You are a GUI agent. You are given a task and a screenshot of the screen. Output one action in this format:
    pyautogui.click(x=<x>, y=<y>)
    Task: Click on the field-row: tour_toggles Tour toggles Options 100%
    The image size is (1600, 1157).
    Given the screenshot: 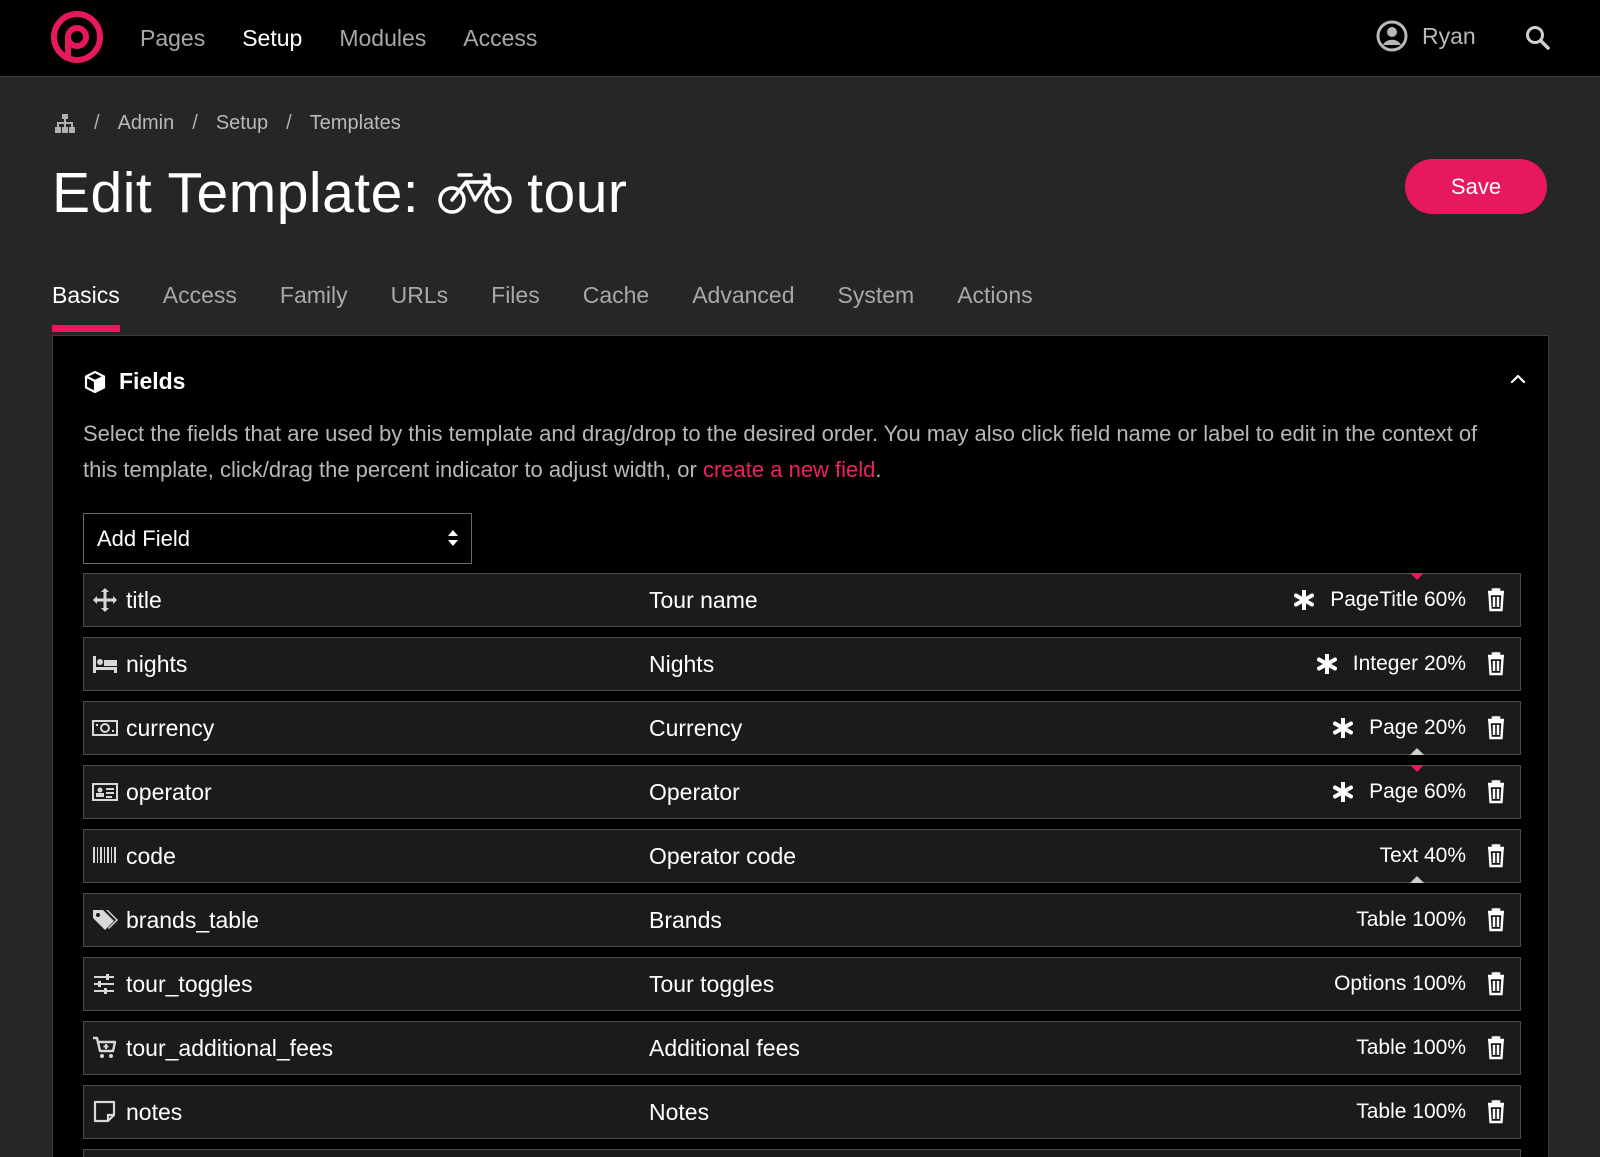 What is the action you would take?
    pyautogui.click(x=802, y=984)
    